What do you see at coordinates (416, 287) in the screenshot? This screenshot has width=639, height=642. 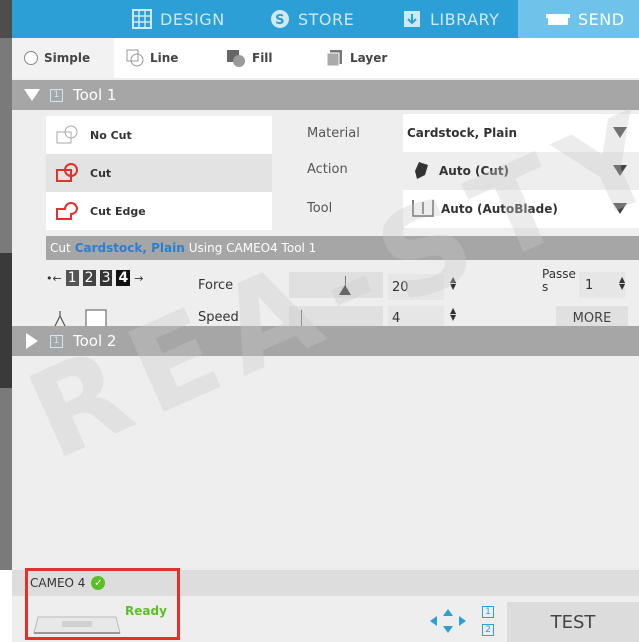 I see `force-input: 20` at bounding box center [416, 287].